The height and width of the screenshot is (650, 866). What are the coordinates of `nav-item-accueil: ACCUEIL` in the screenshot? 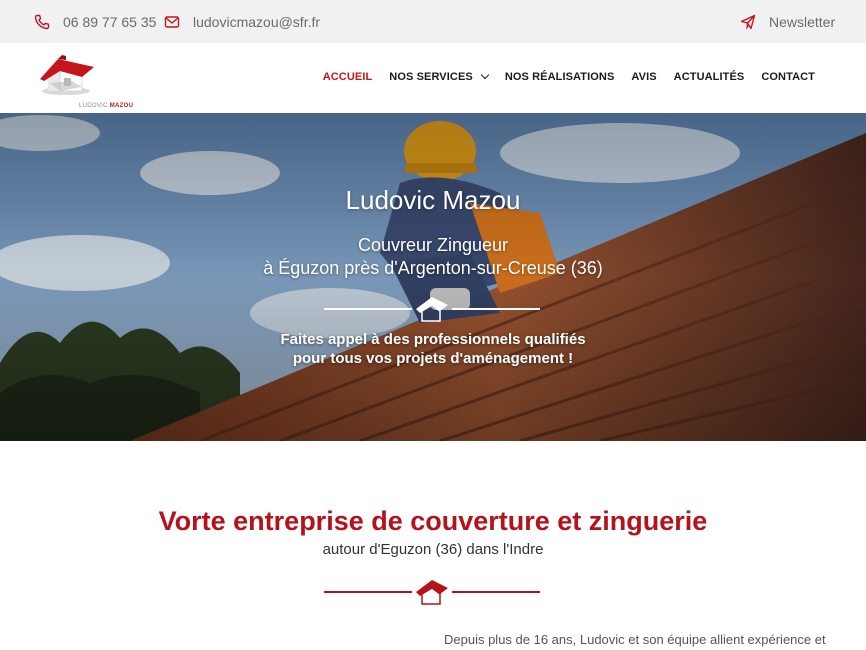 It's located at (348, 77).